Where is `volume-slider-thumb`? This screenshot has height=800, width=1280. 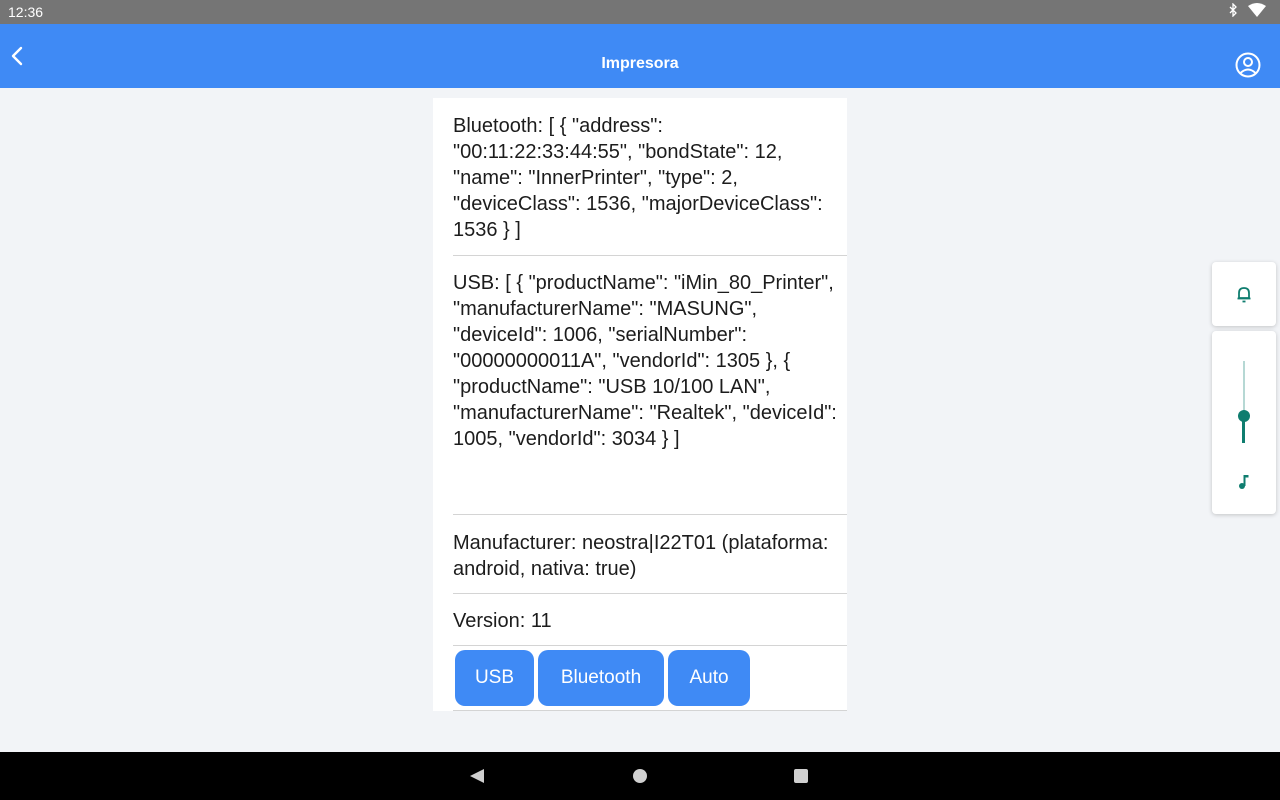
volume-slider-thumb is located at coordinates (1244, 415).